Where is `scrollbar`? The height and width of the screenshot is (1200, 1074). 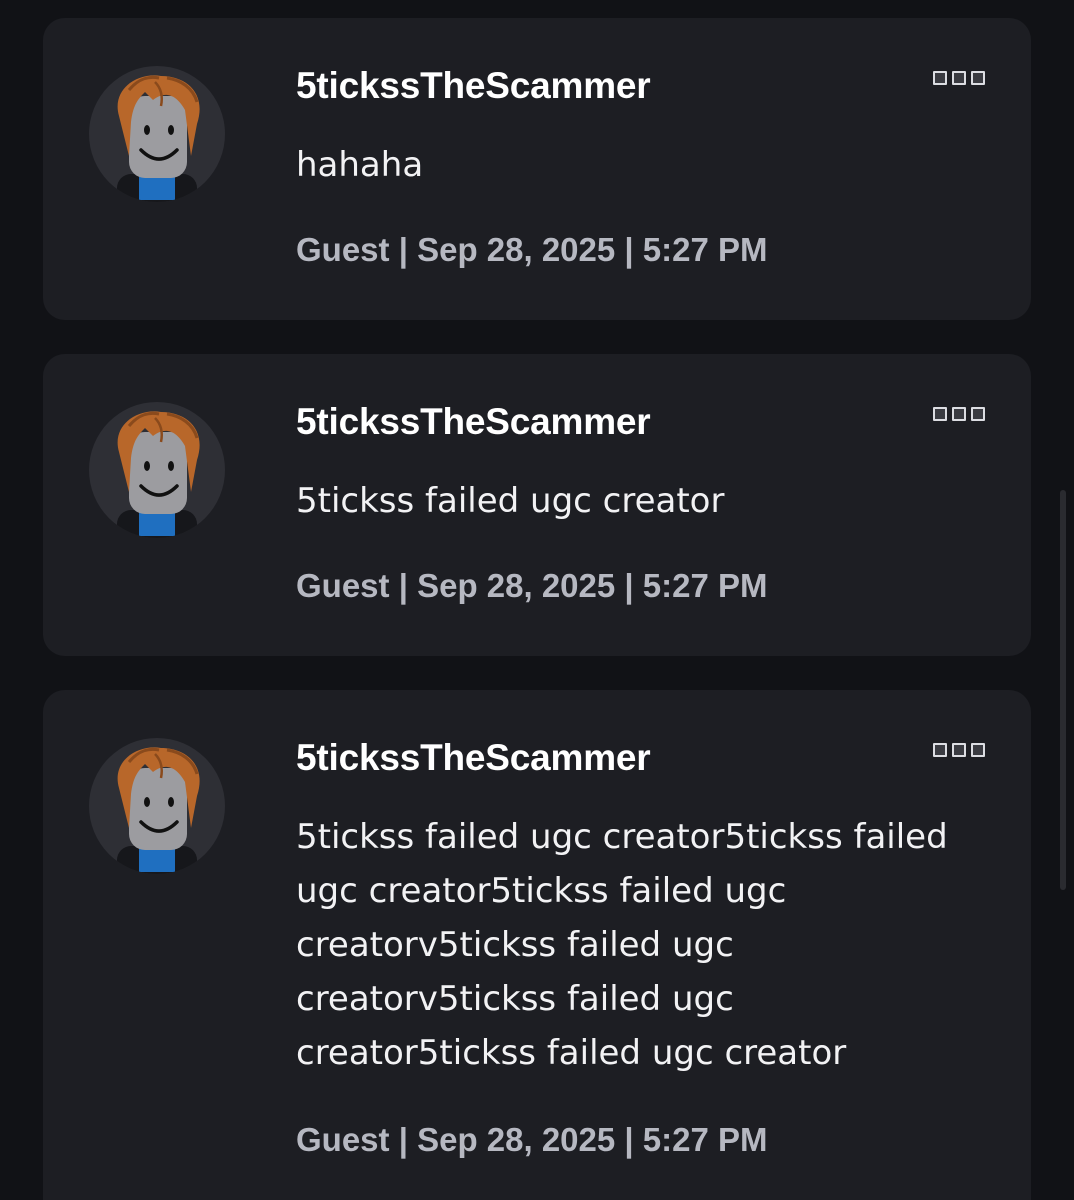 scrollbar is located at coordinates (1063, 690).